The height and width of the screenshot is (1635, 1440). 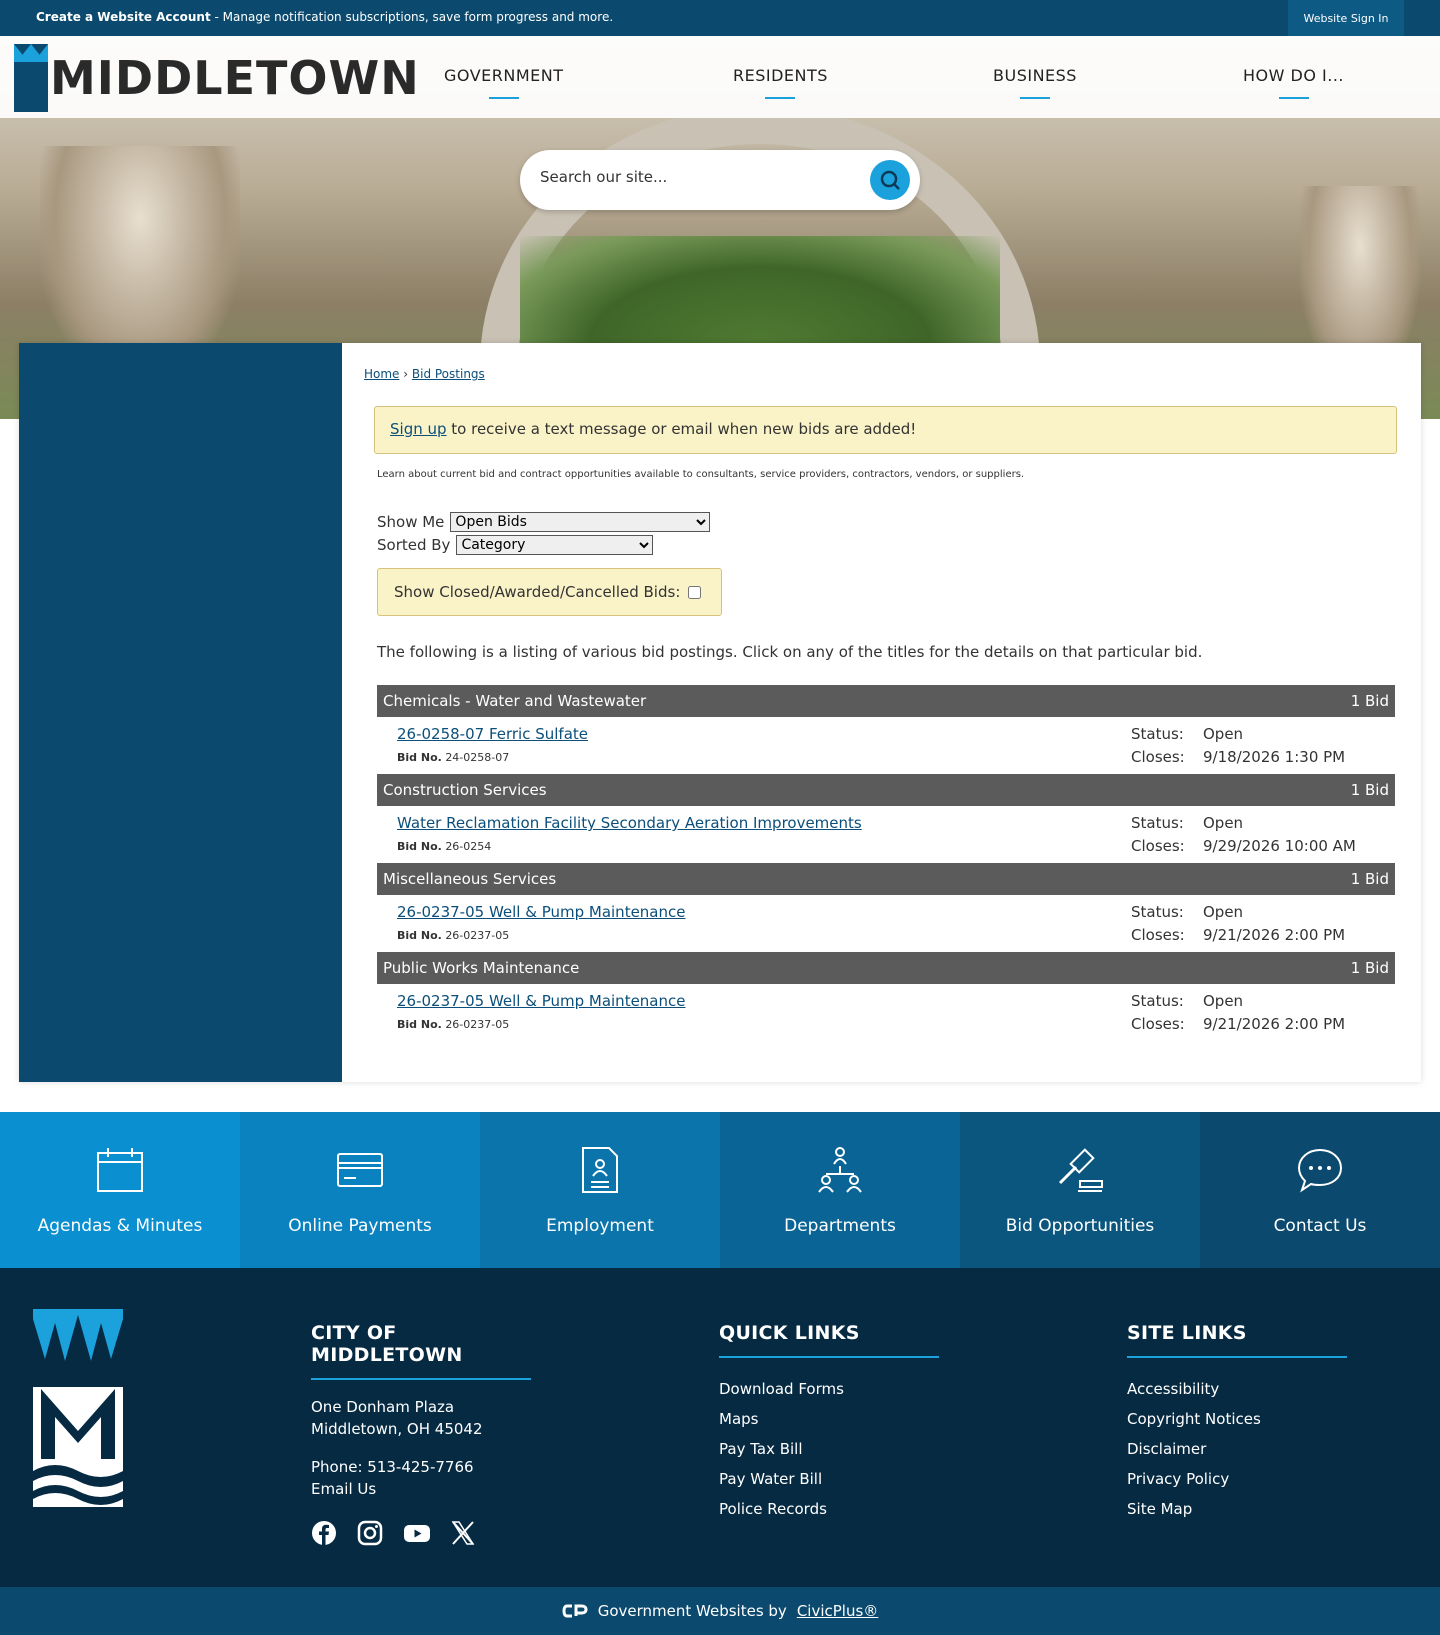 I want to click on category-header: Public Works Maintenance 1 Bid, so click(x=886, y=968).